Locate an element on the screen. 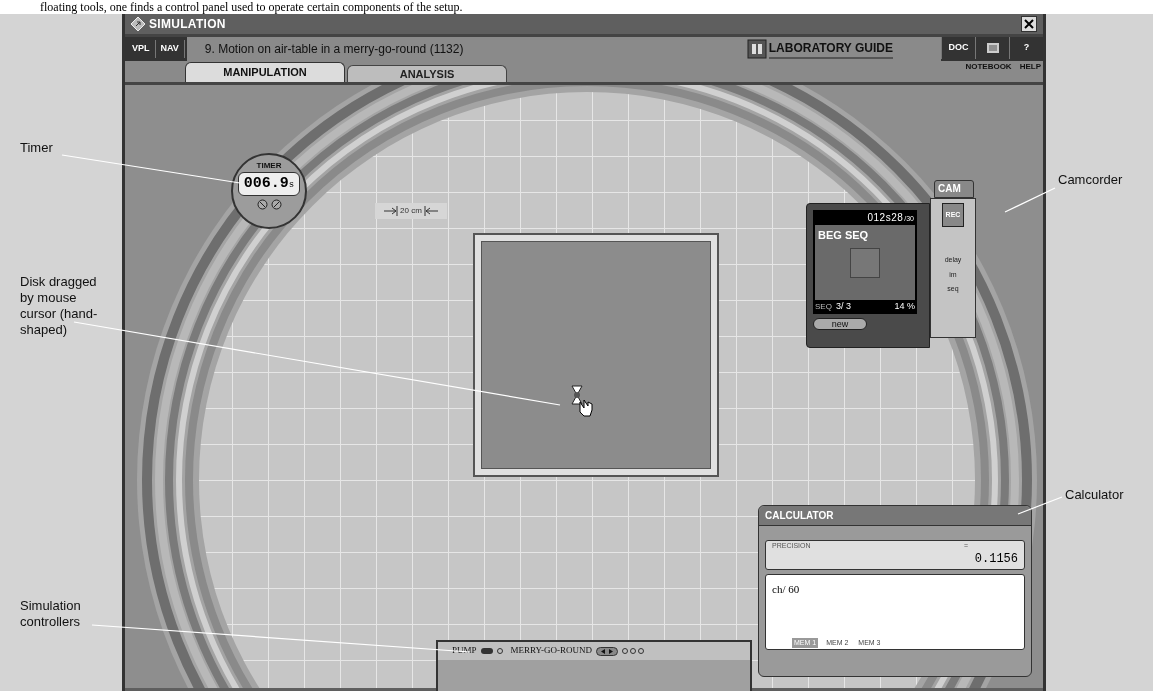  tab: ANALYSIS is located at coordinates (427, 73).